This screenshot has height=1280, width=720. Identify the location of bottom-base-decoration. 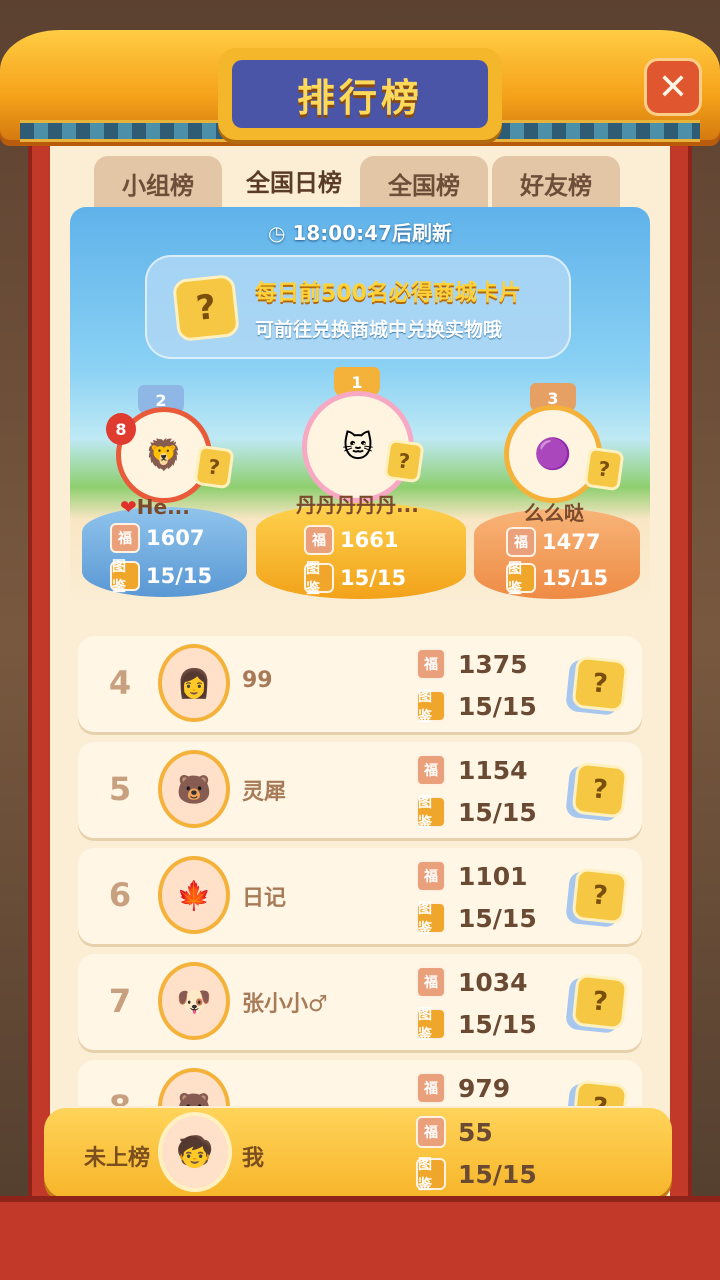
(360, 1238).